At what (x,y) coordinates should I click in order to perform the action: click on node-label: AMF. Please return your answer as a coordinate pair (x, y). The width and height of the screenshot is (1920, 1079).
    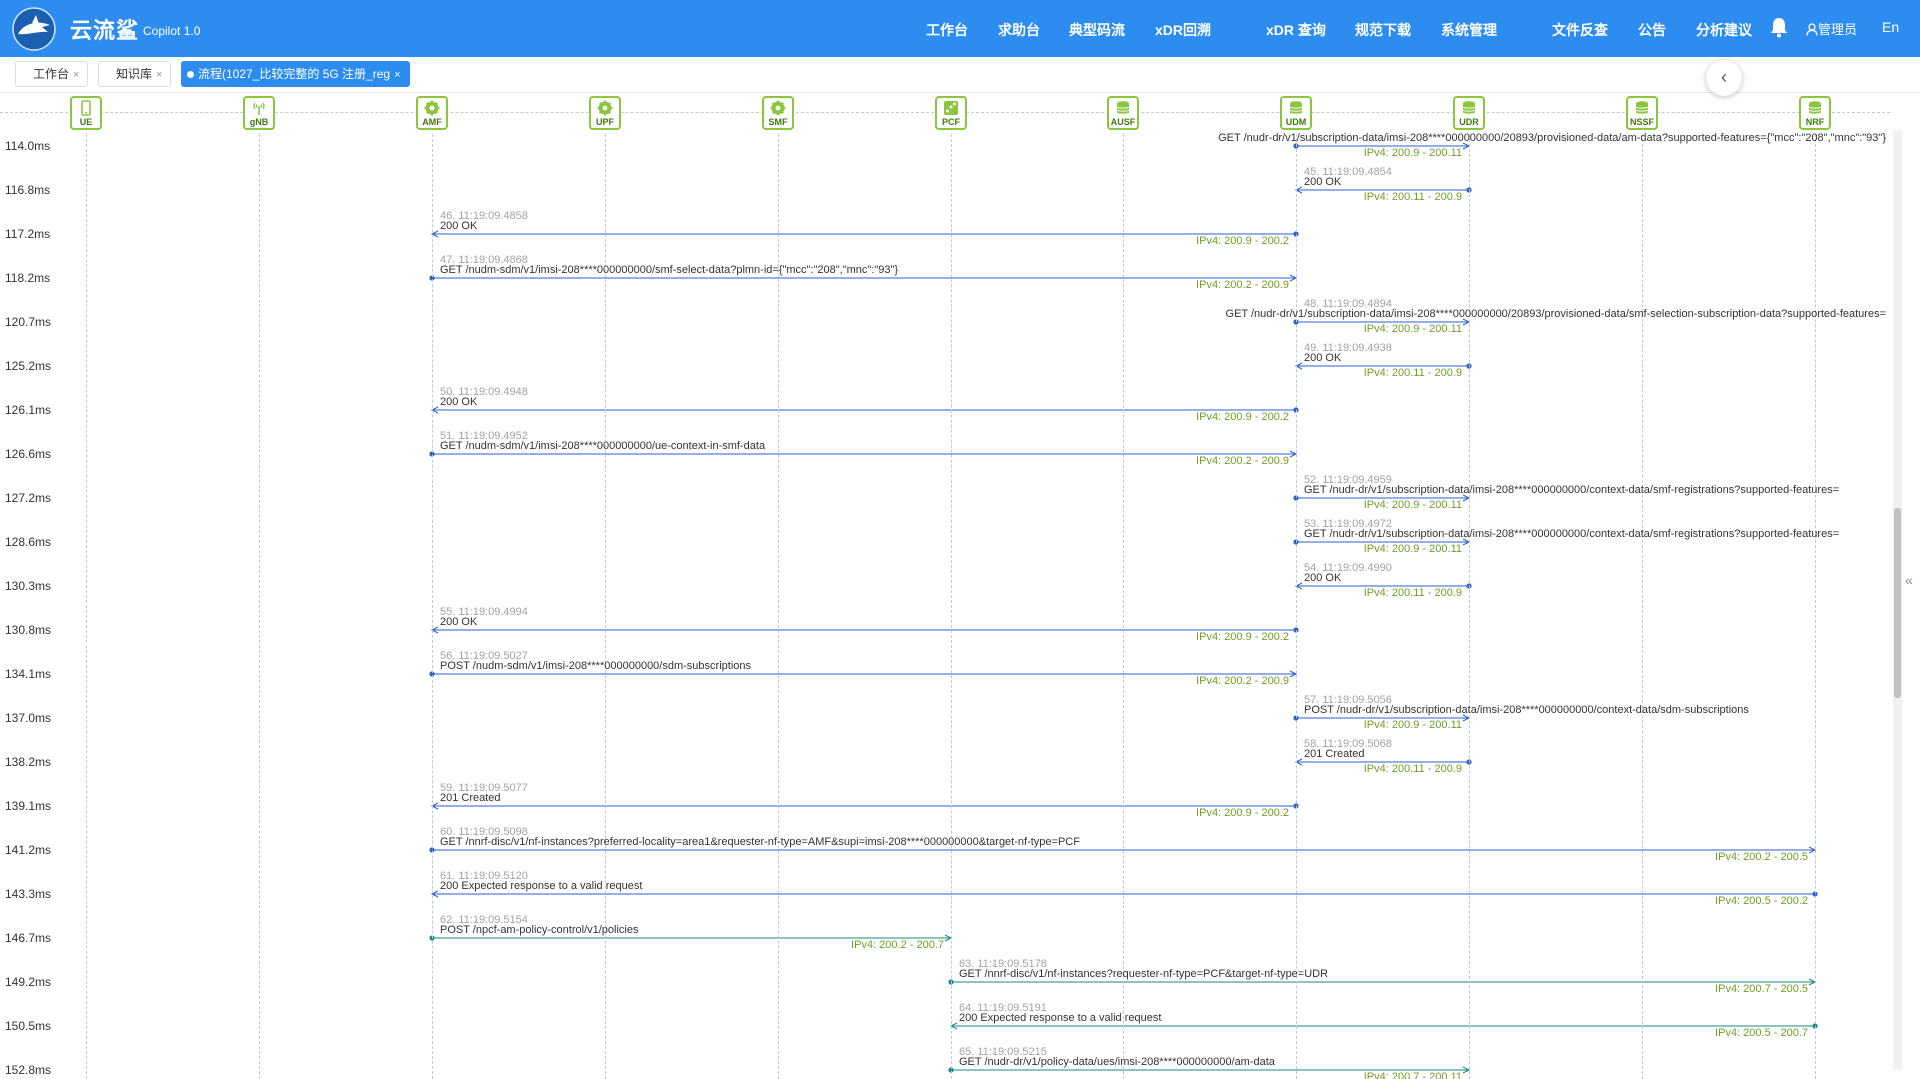
    Looking at the image, I should click on (432, 122).